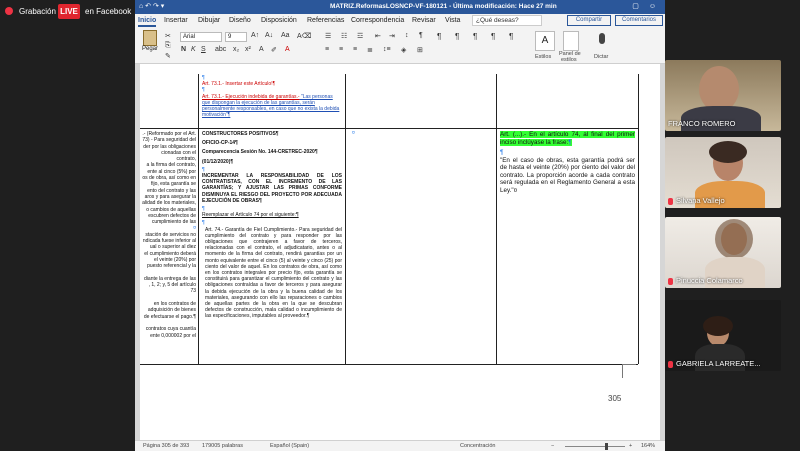 Image resolution: width=800 pixels, height=451 pixels. What do you see at coordinates (639, 20) in the screenshot?
I see `comments-button: Comentarios` at bounding box center [639, 20].